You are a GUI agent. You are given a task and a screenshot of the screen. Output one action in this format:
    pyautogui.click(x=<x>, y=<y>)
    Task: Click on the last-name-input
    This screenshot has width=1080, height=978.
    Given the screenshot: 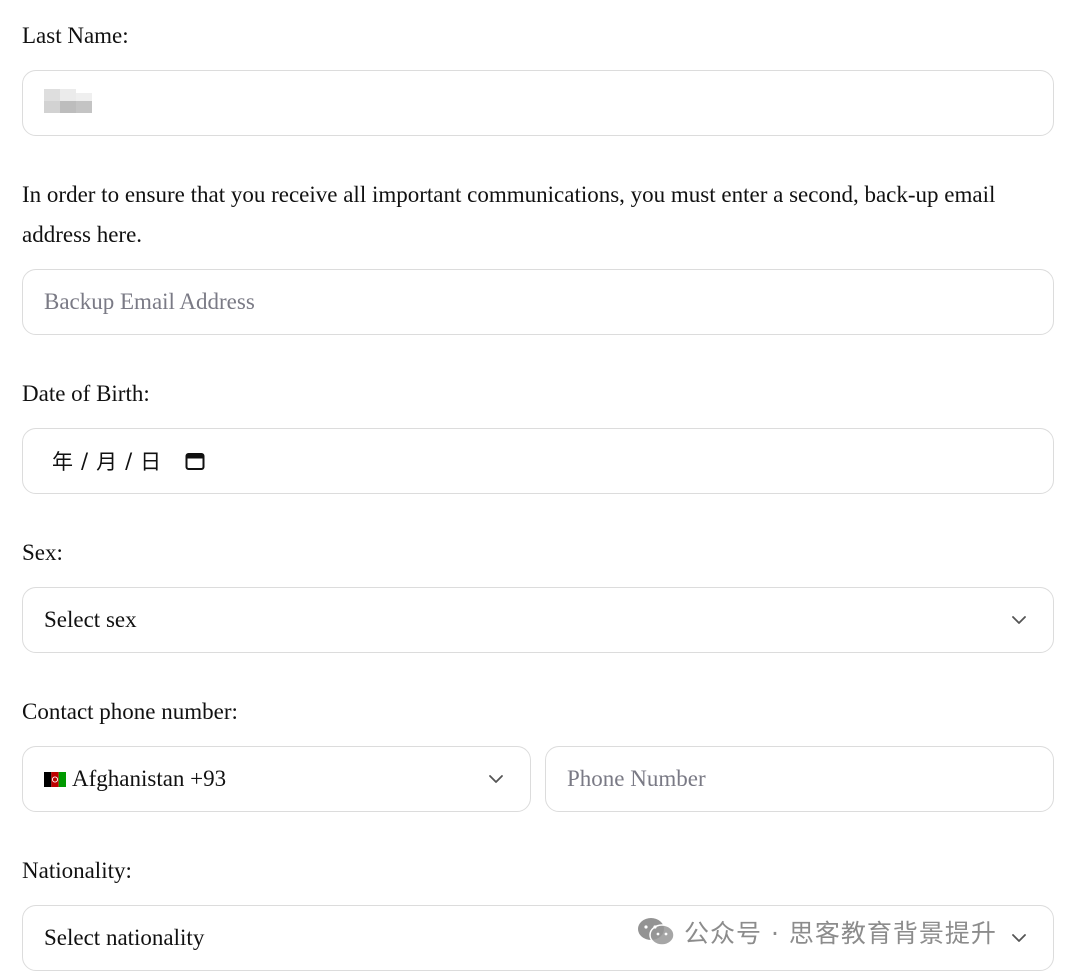 What is the action you would take?
    pyautogui.click(x=538, y=103)
    